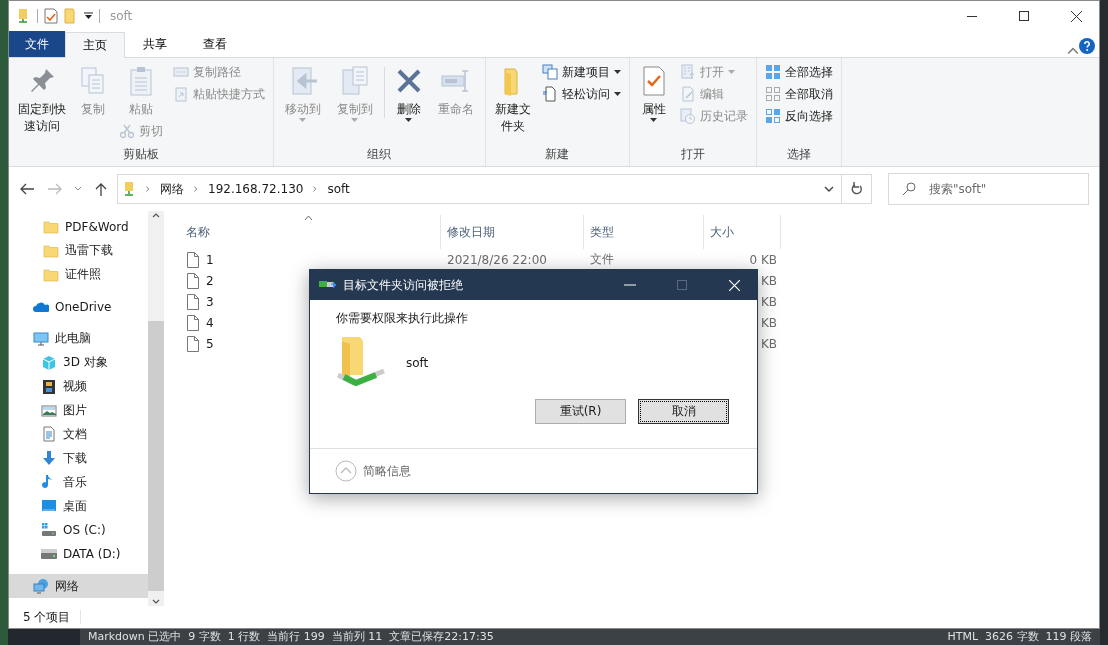 This screenshot has height=645, width=1108. I want to click on scissors-icon, so click(126, 131).